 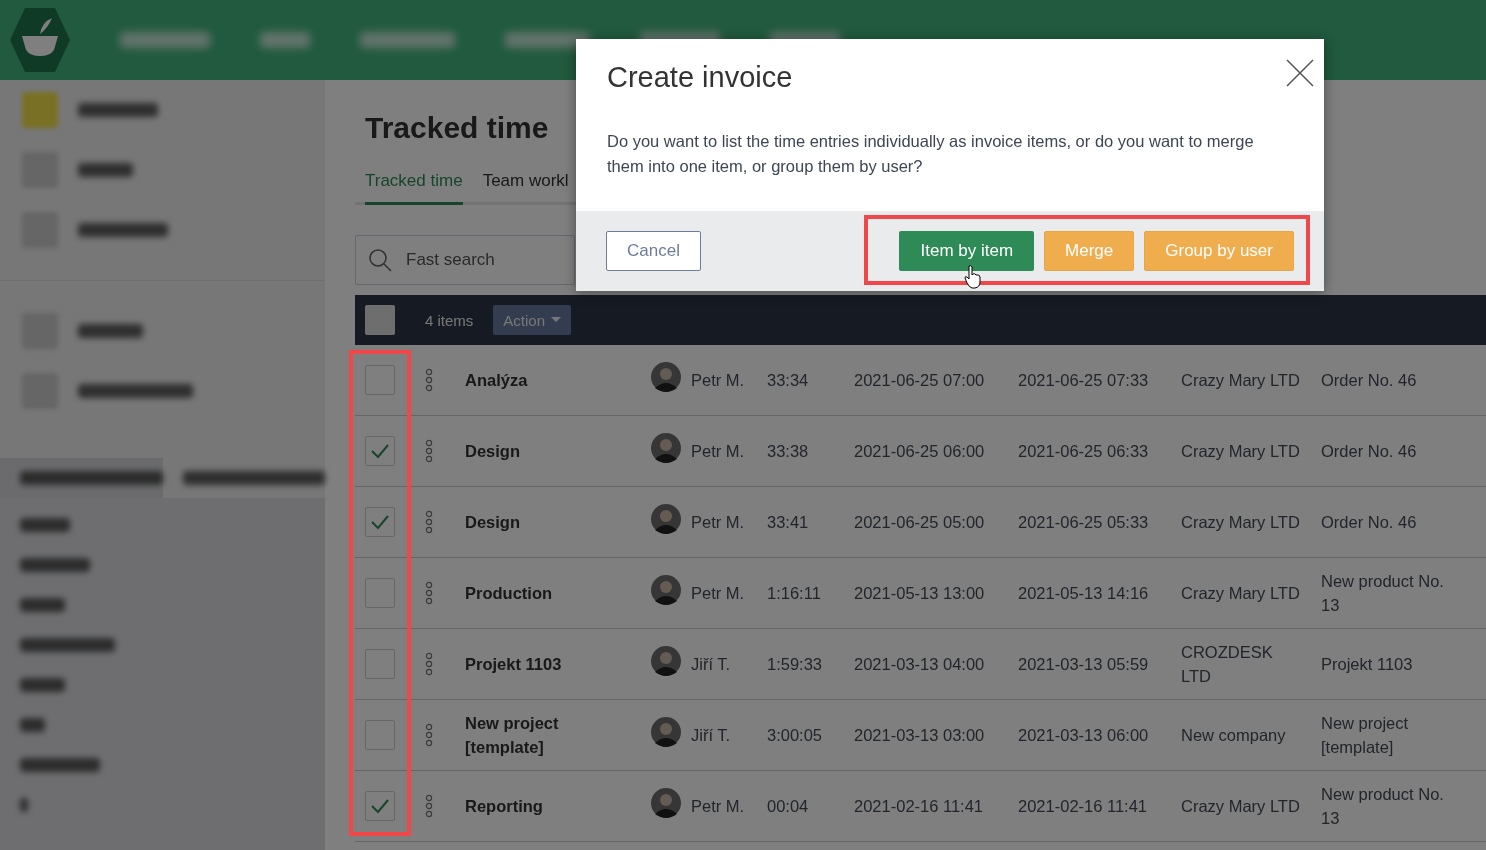 What do you see at coordinates (1084, 380) in the screenshot?
I see `table-cell-text: 2021-06-25 07:33` at bounding box center [1084, 380].